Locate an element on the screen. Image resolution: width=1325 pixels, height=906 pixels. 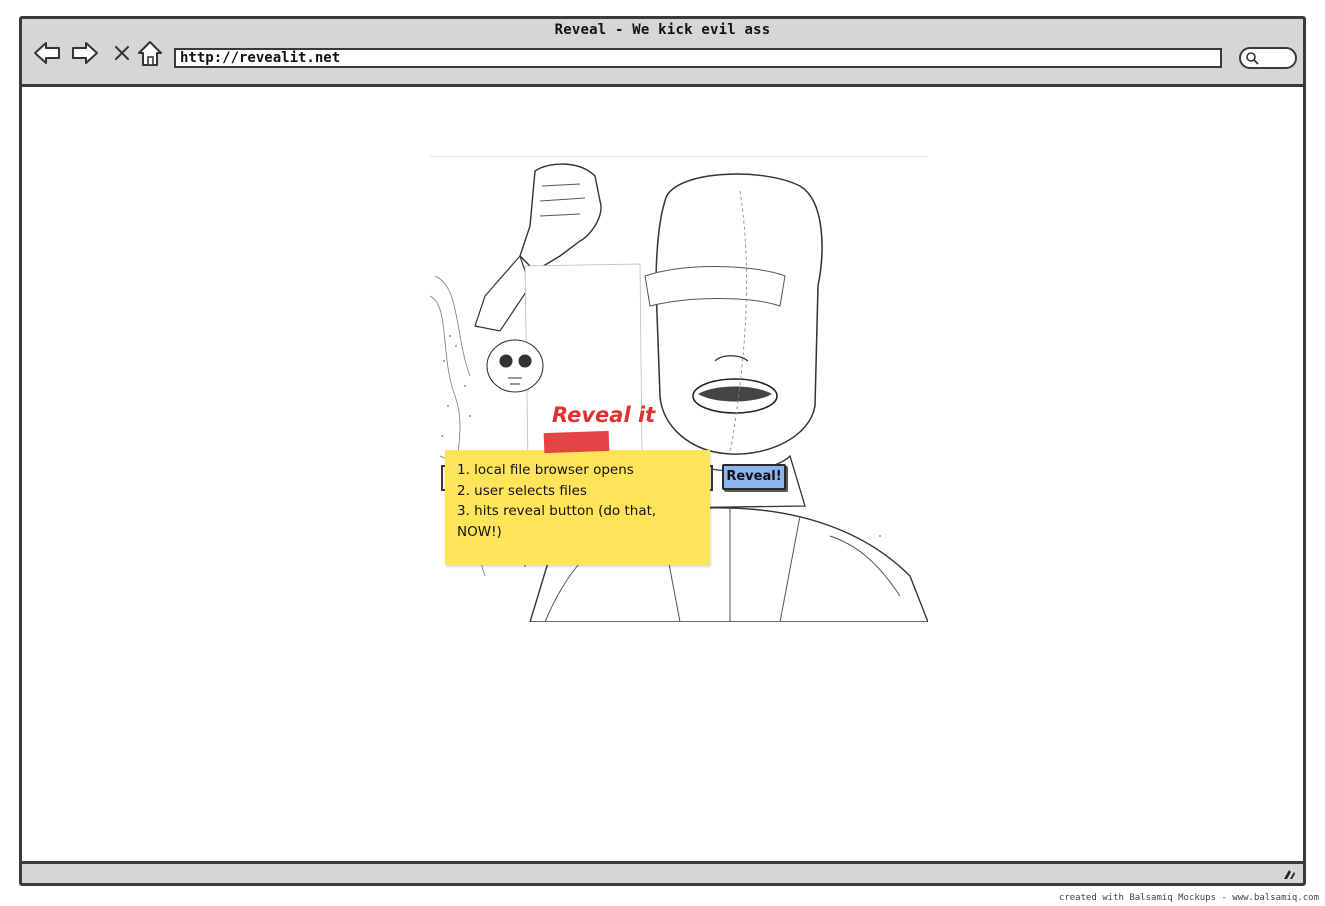
window-title: Reveal - We kick evil ass is located at coordinates (662, 30).